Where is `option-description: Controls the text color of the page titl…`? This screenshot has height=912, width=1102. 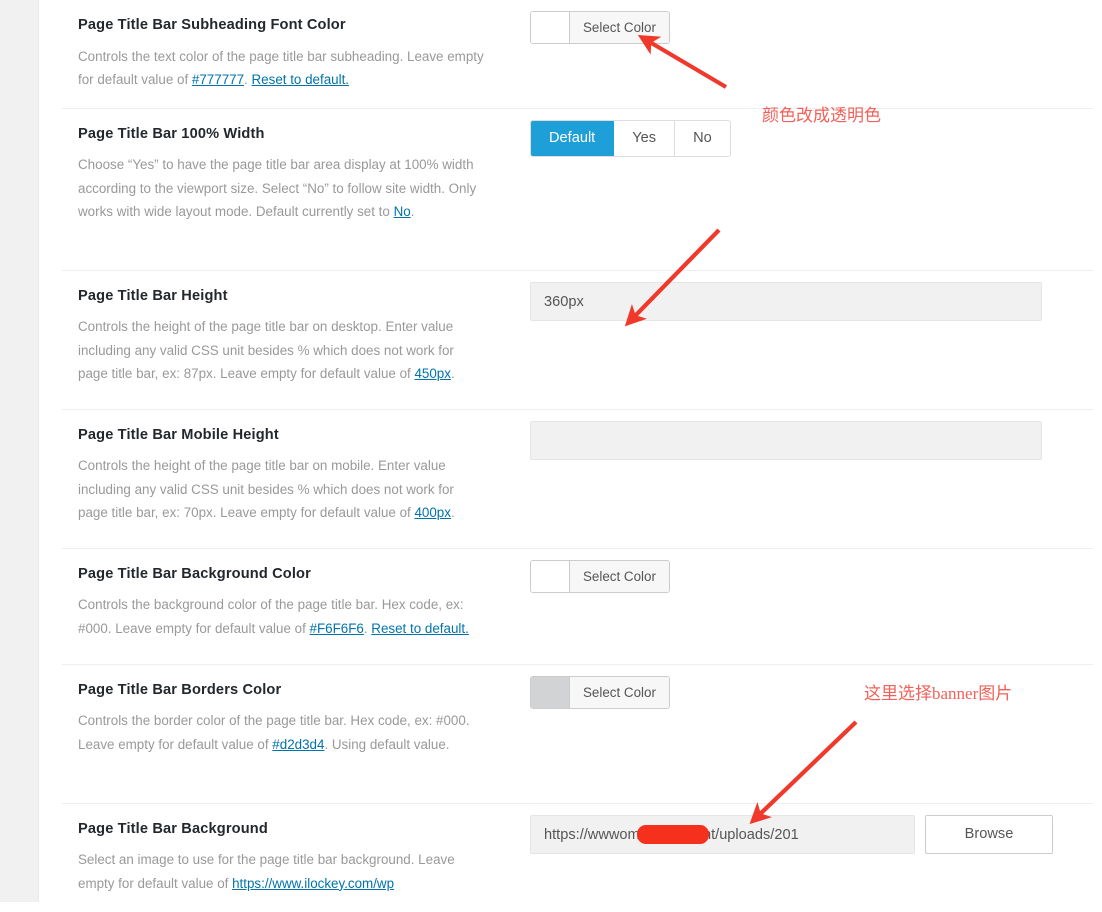
option-description: Controls the text color of the page titl… is located at coordinates (282, 68).